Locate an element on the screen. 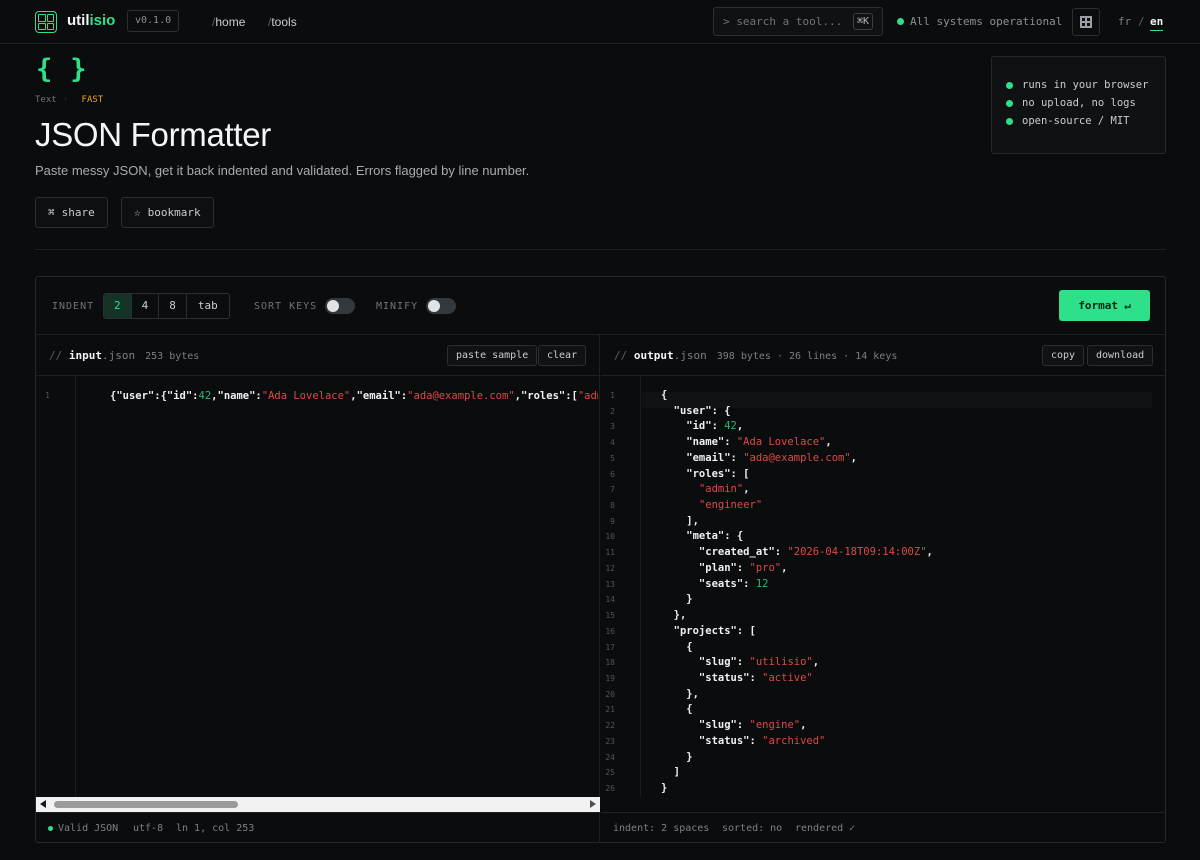 Image resolution: width=1200 pixels, height=860 pixels. line-number: 11 is located at coordinates (610, 553).